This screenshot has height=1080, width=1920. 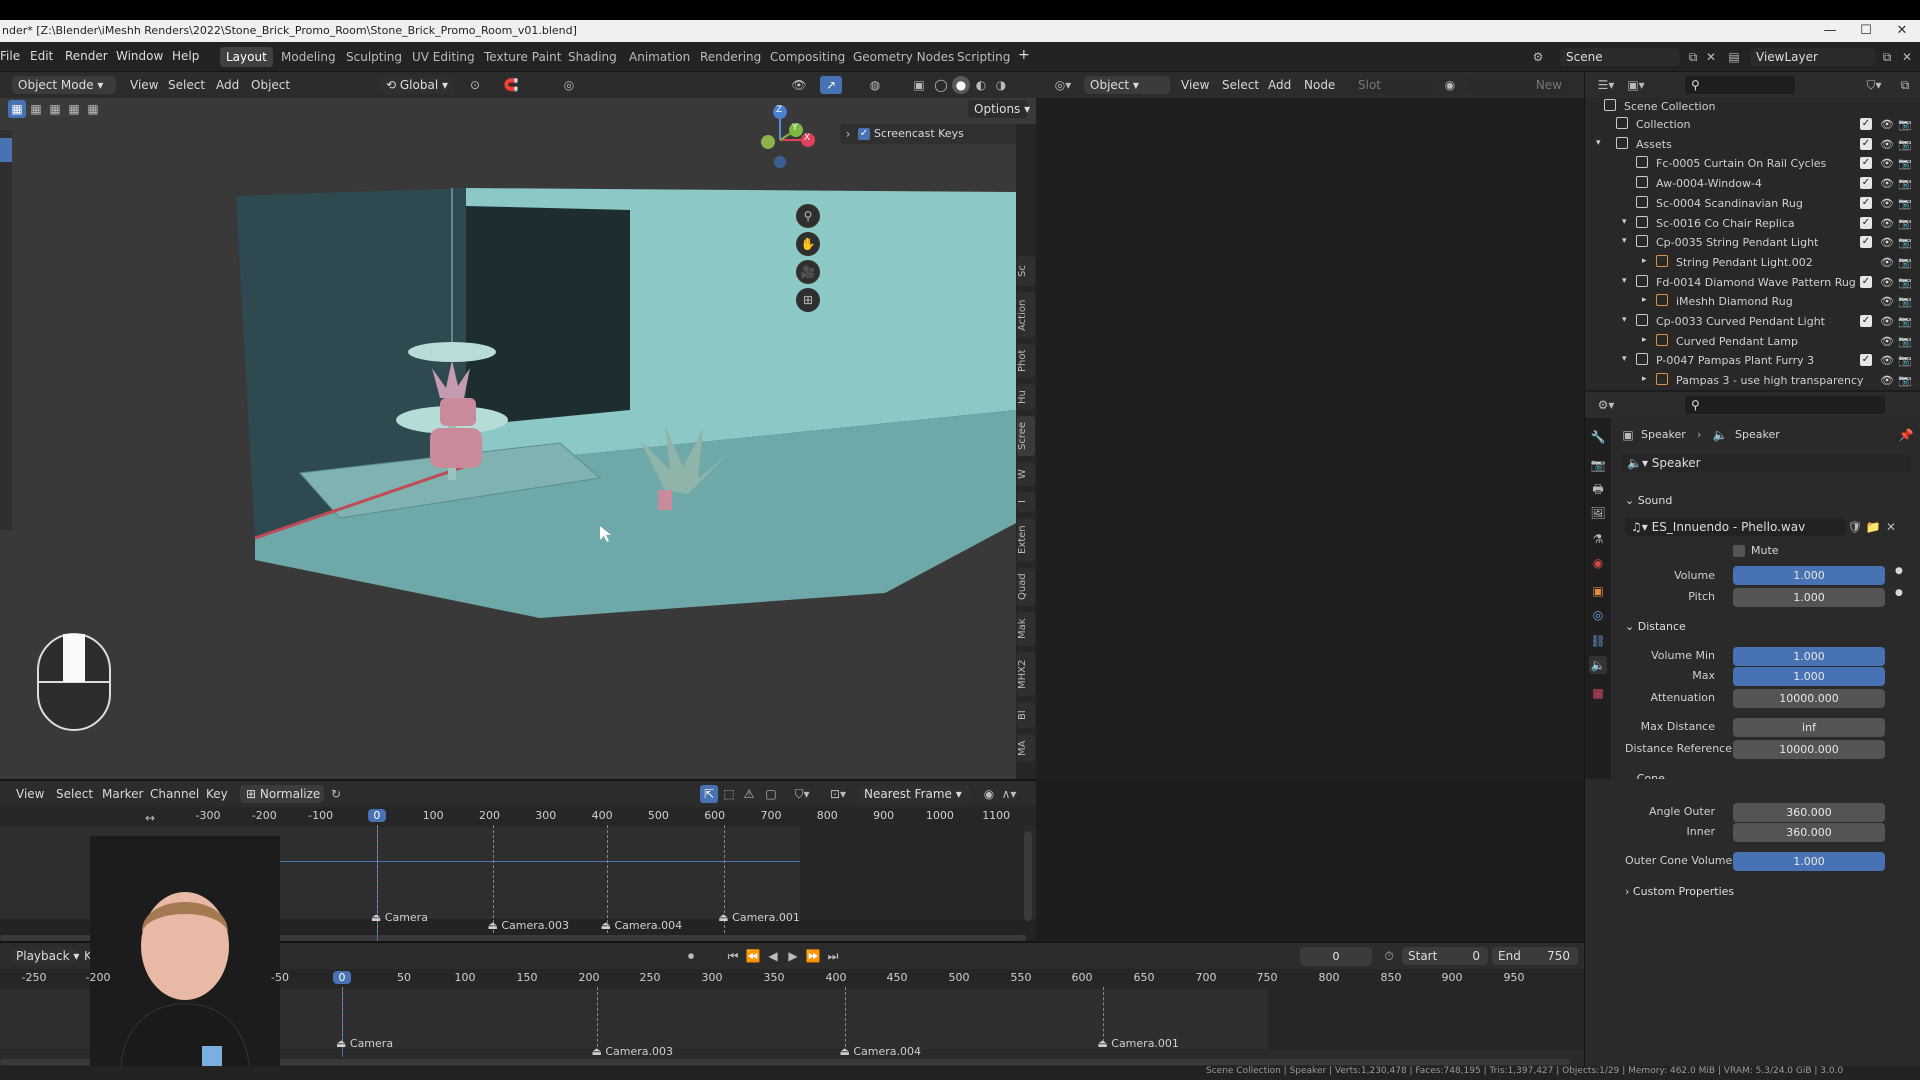 I want to click on new-collection-icon: ⧉, so click(x=1905, y=85).